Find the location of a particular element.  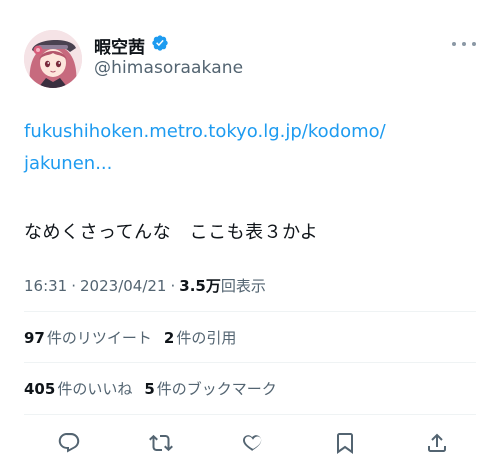

tweet-time: 16:31 is located at coordinates (45, 286).